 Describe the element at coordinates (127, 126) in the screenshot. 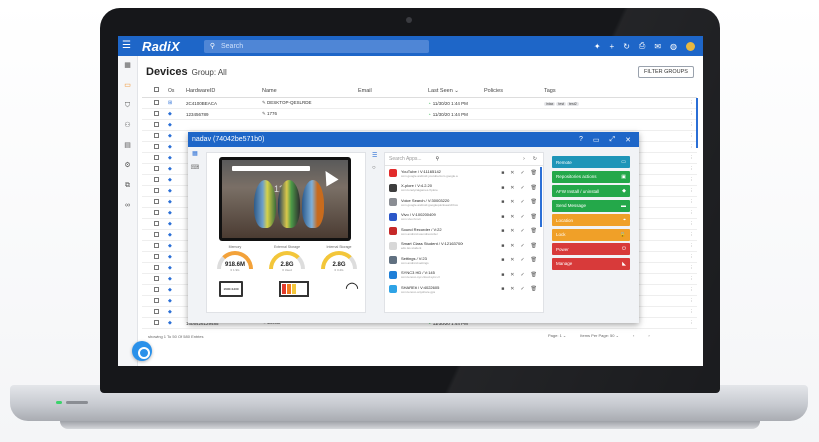

I see `users-icon: ⚇` at that location.